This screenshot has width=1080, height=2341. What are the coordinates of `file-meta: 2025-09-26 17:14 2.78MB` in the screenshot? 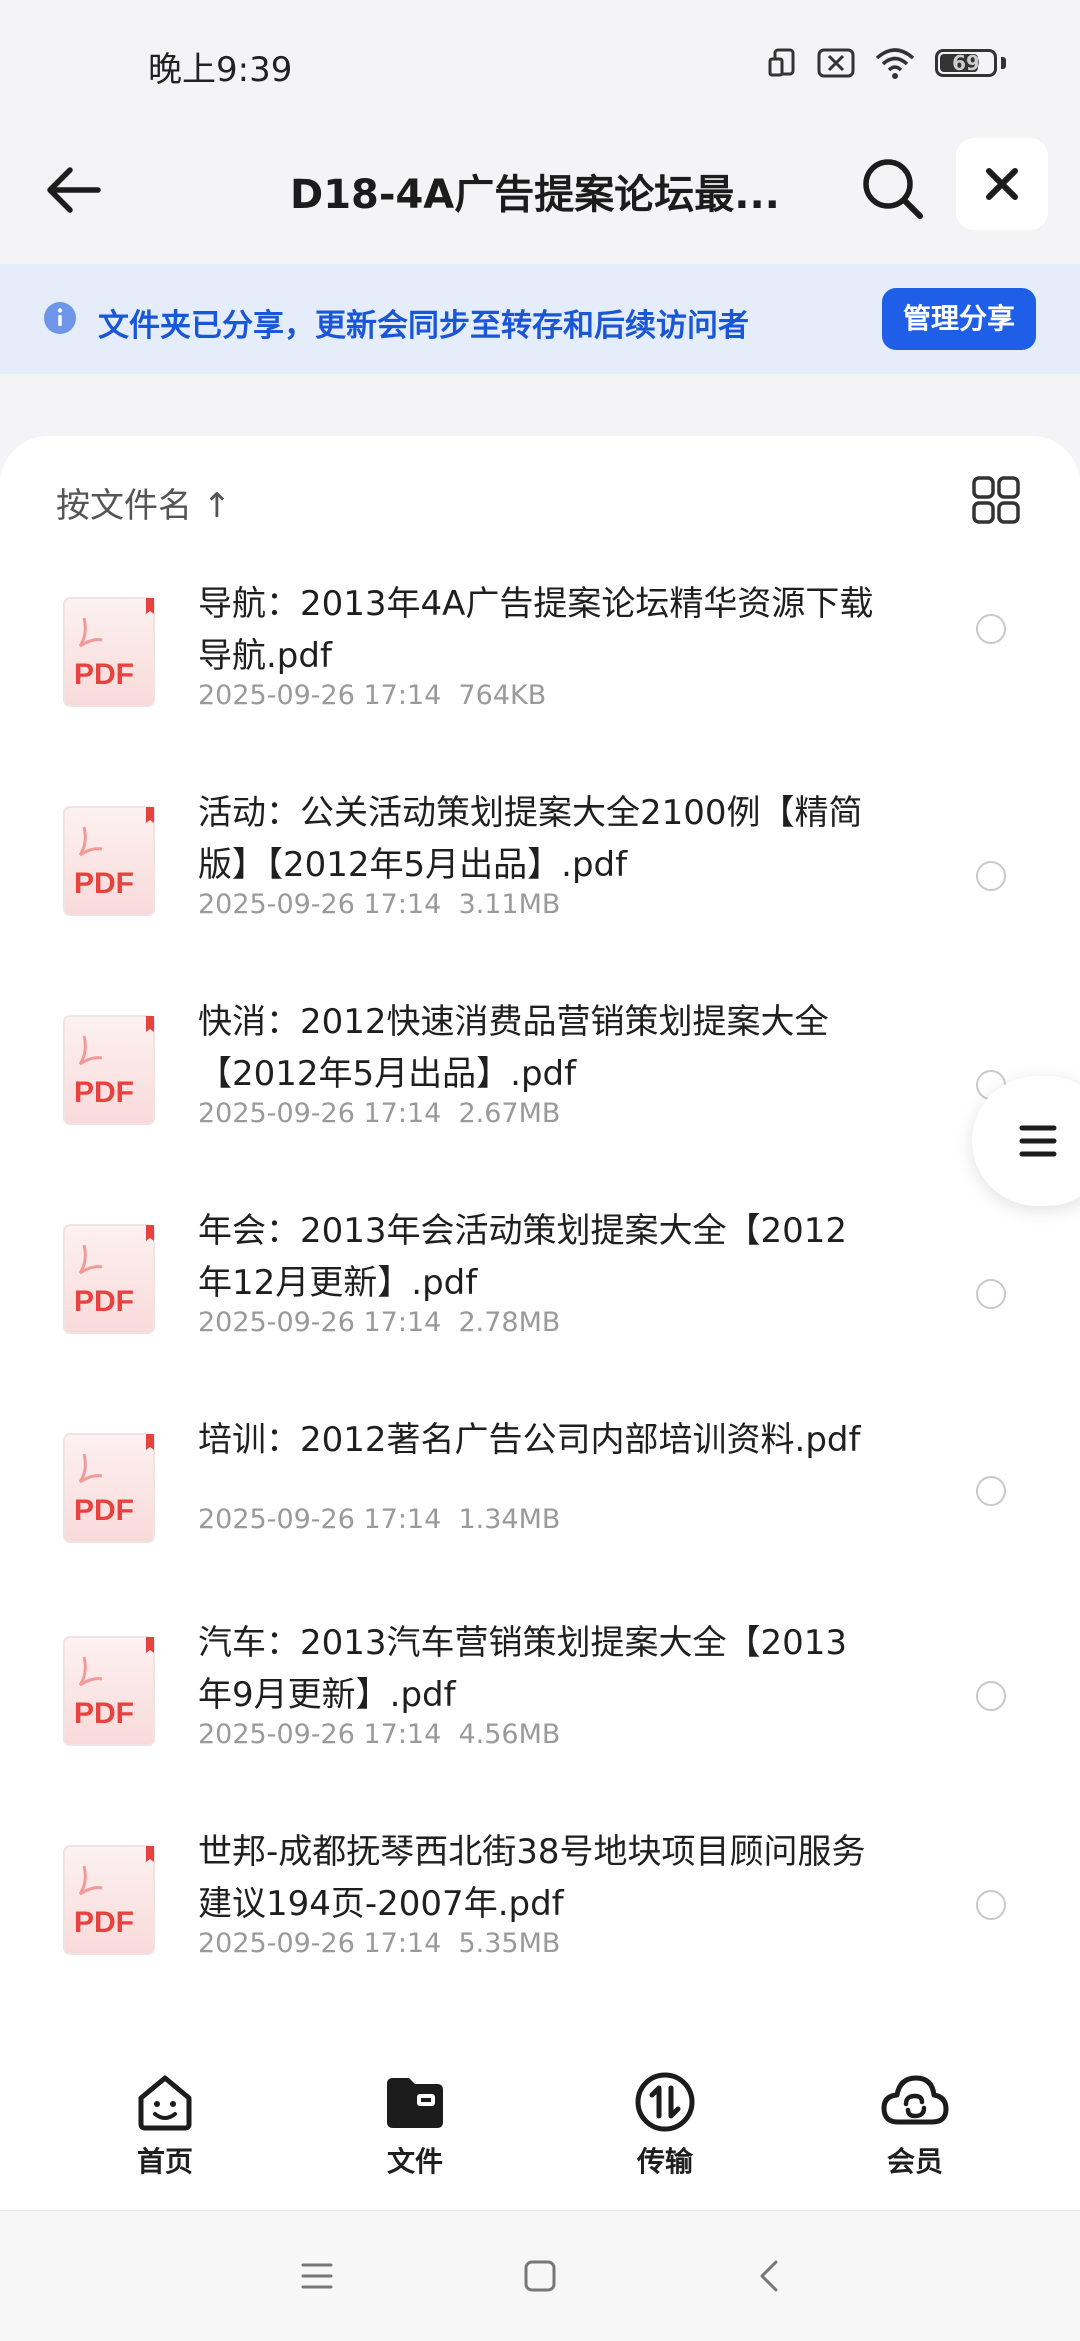 It's located at (379, 1322).